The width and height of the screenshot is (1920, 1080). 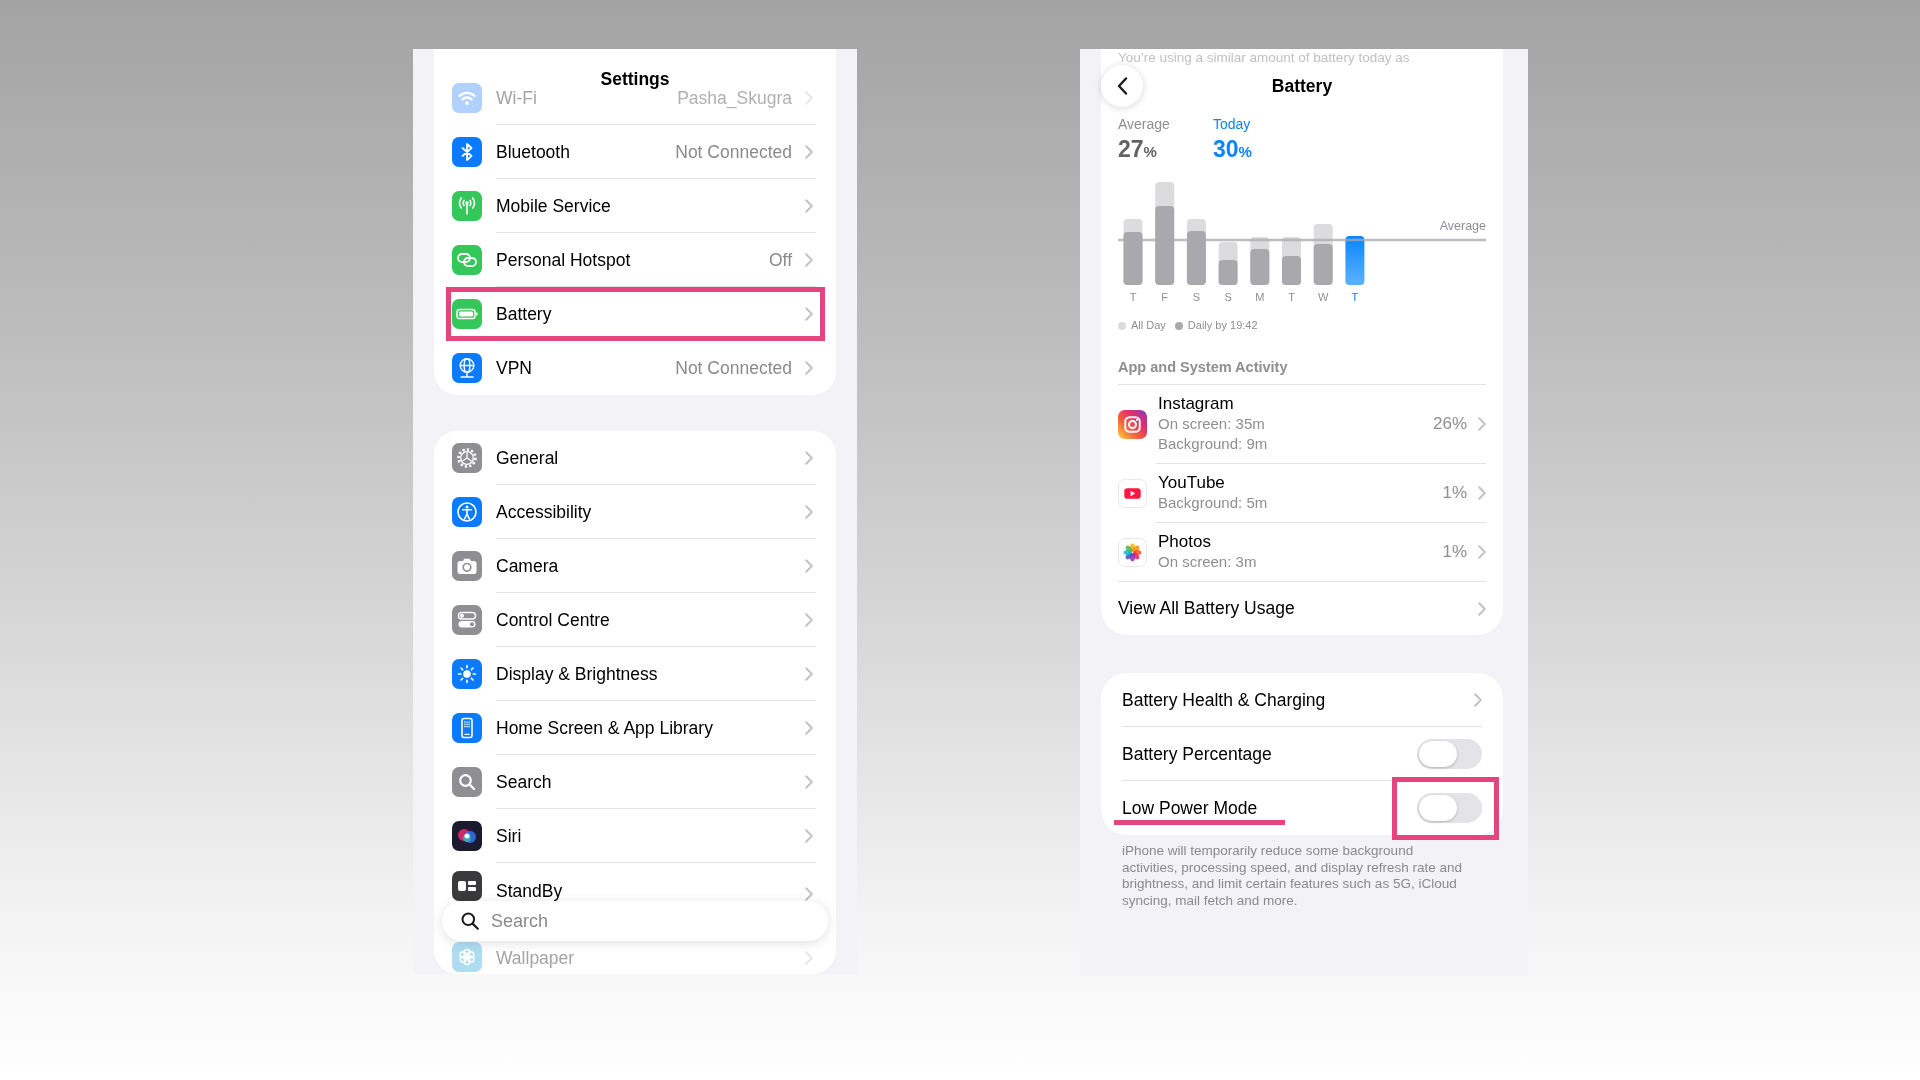 What do you see at coordinates (1132, 424) in the screenshot?
I see `camera-logo-icon` at bounding box center [1132, 424].